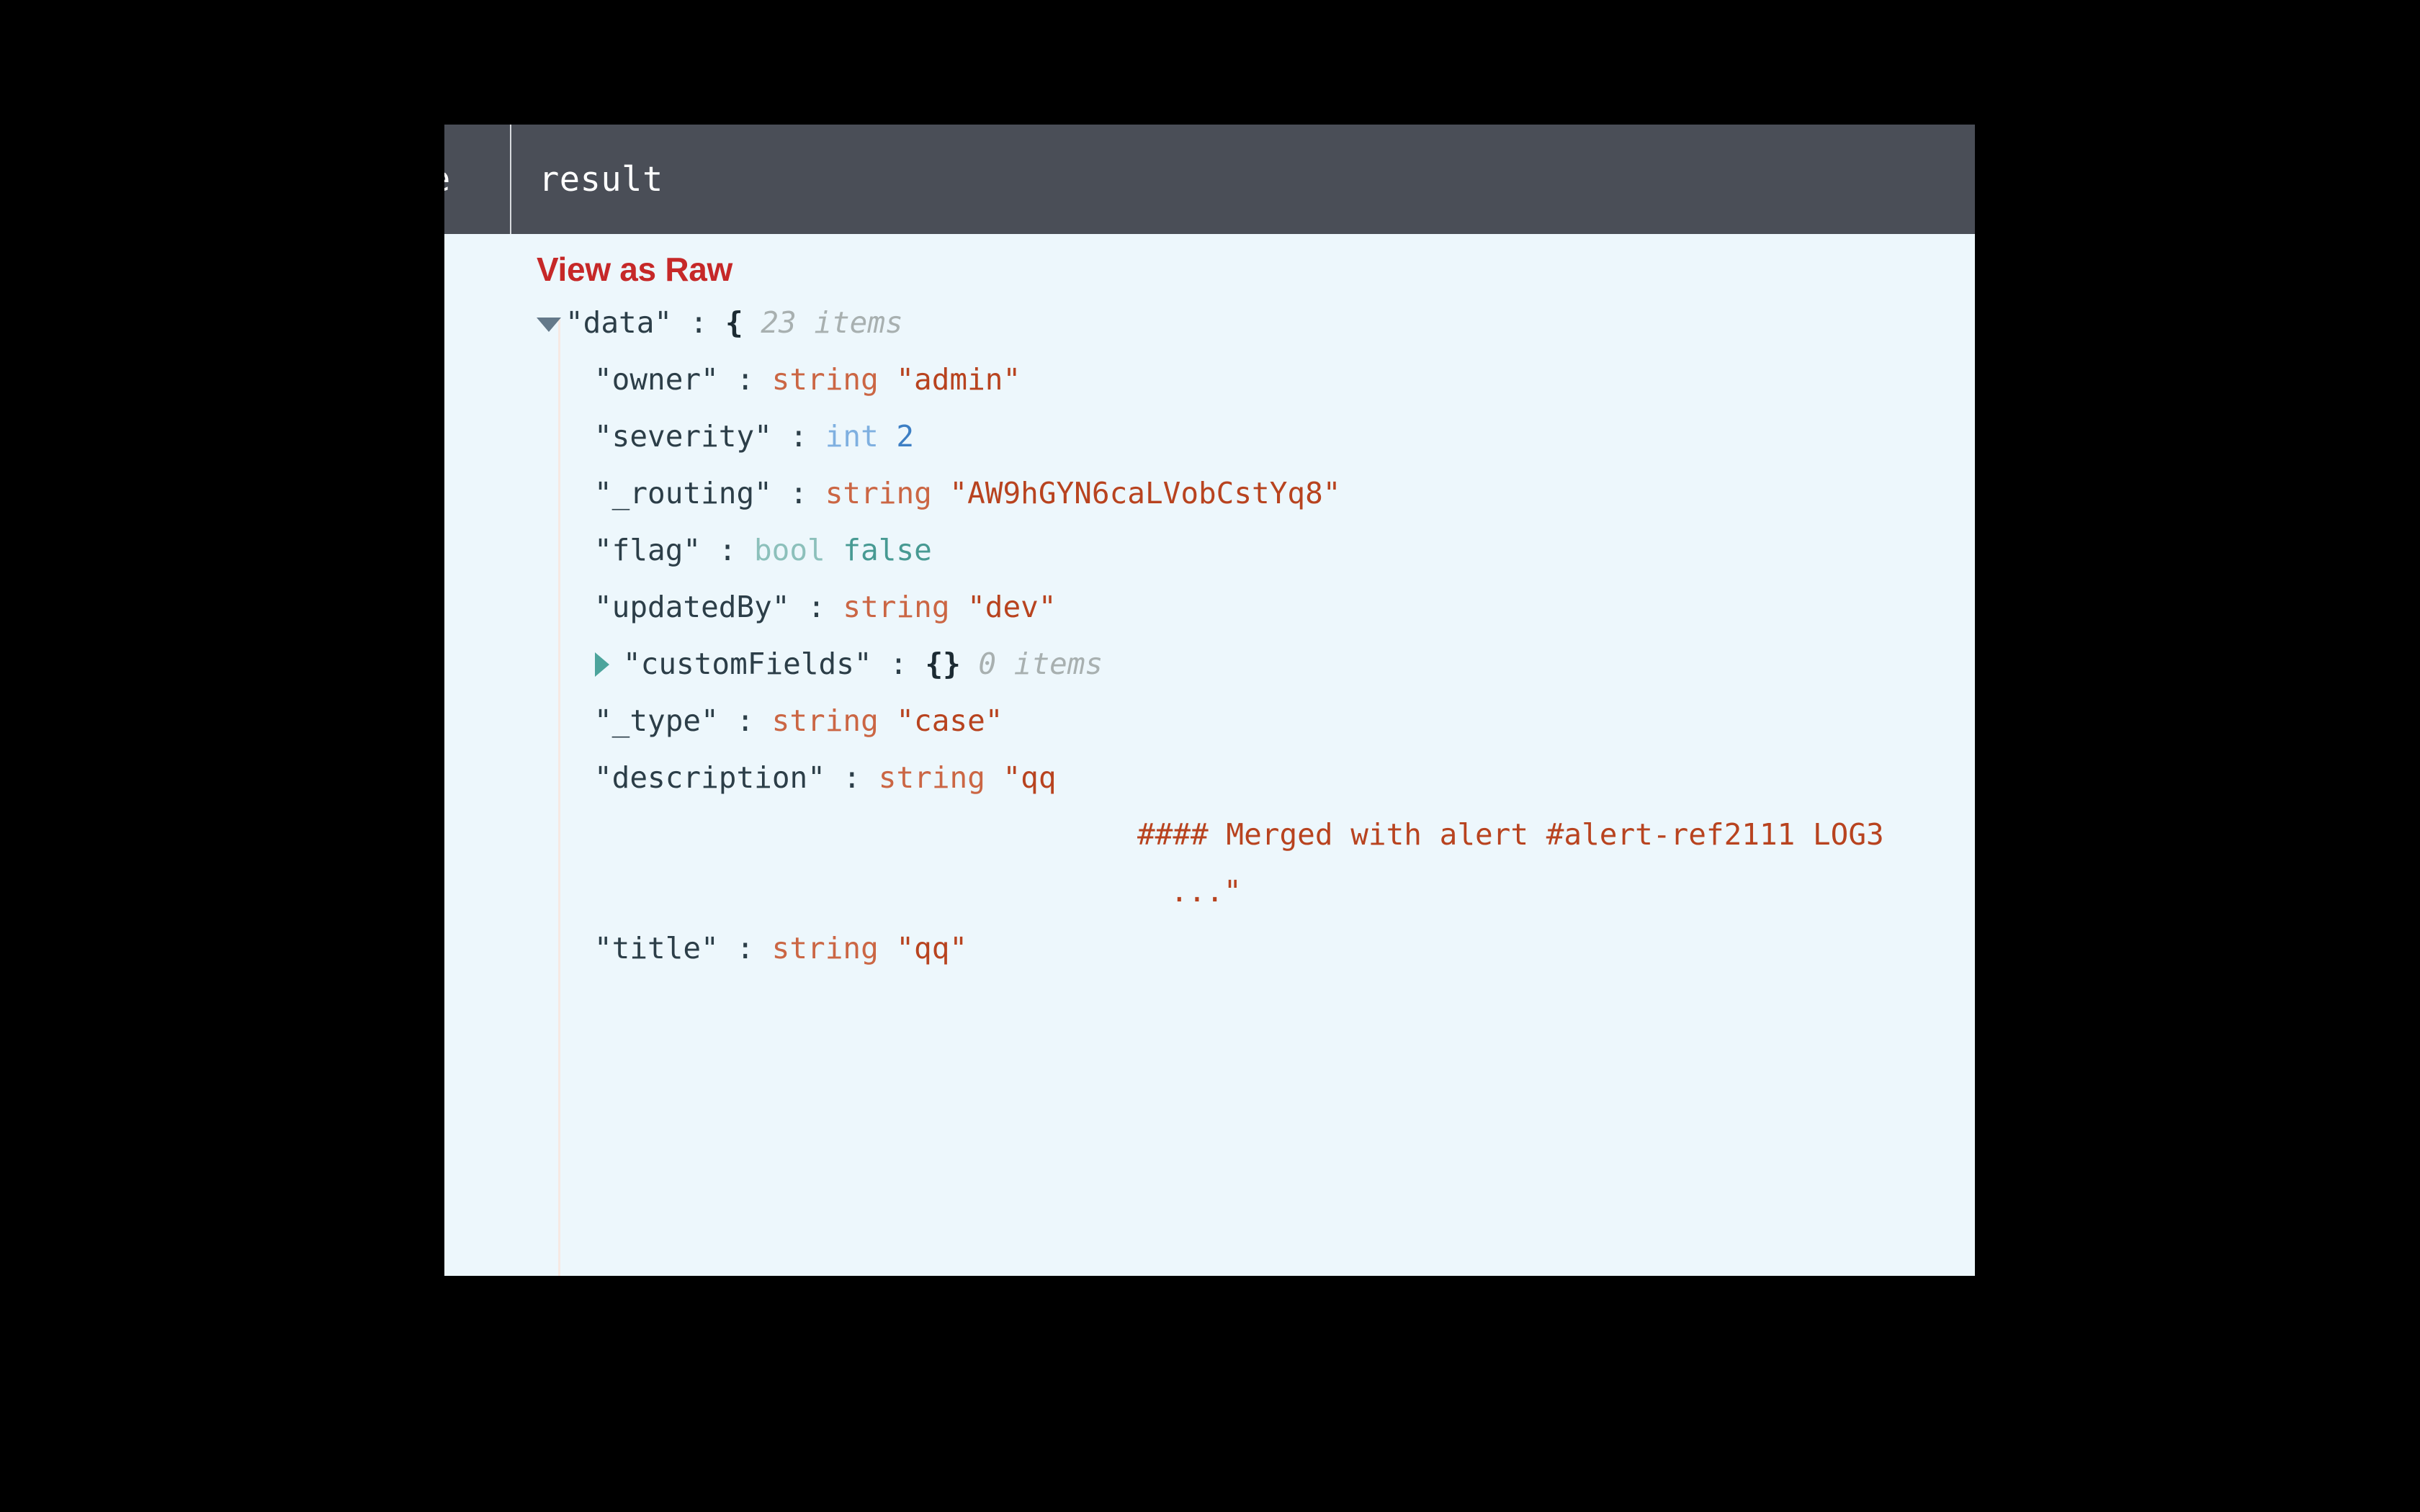  I want to click on json-item-count: 23 items, so click(832, 322).